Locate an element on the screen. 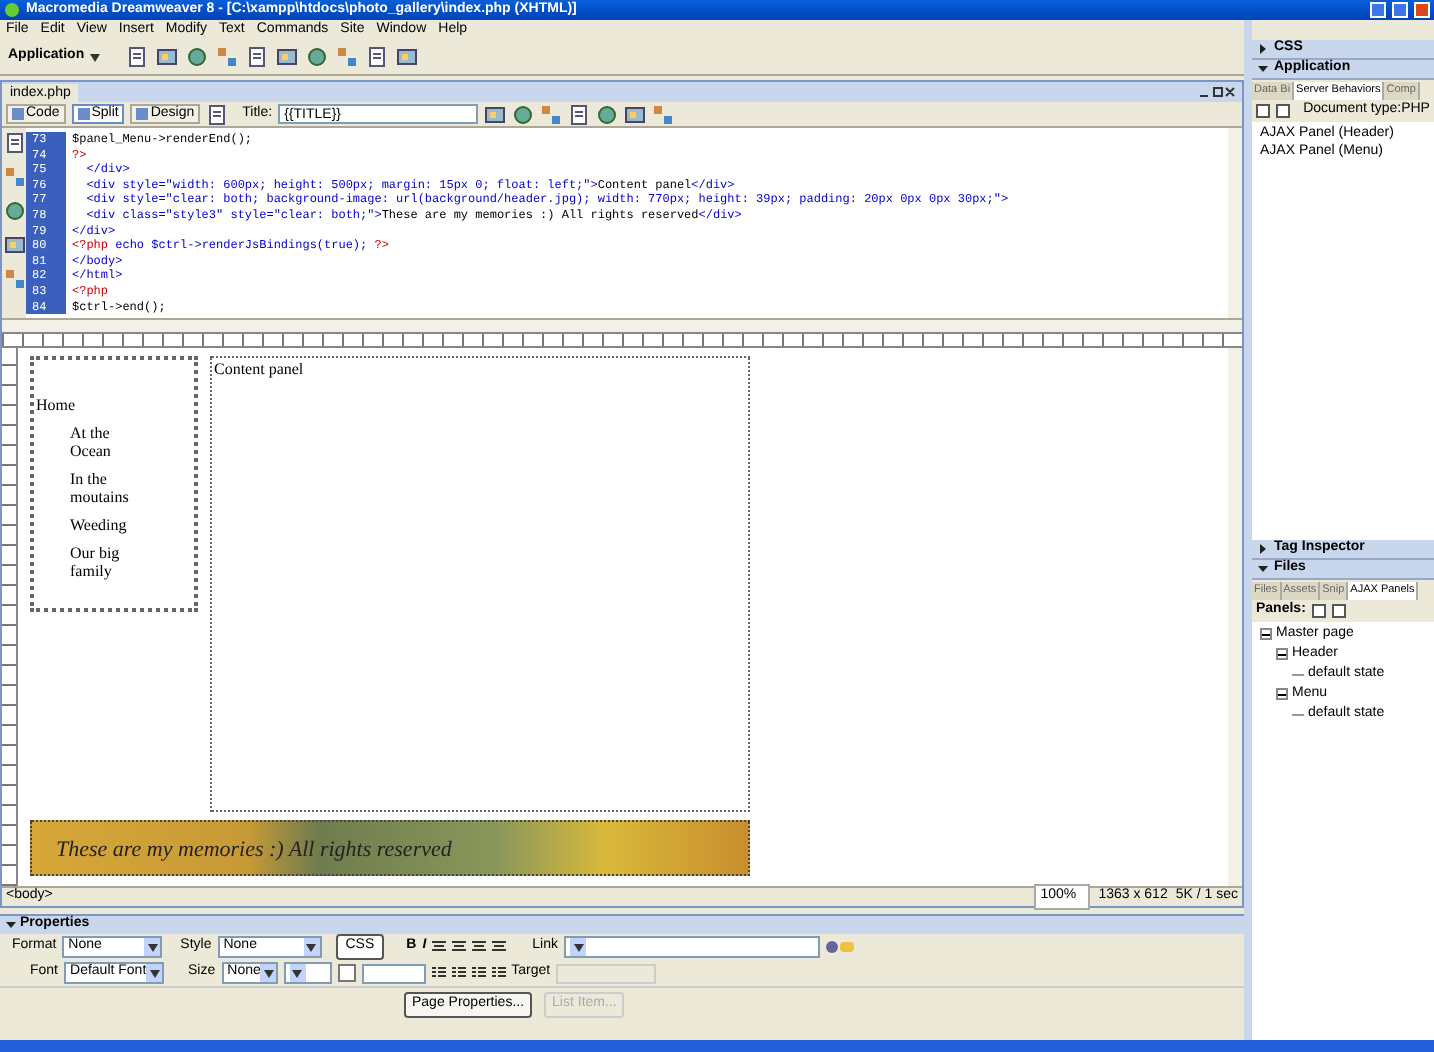 Image resolution: width=1434 pixels, height=1052 pixels. submenu-link: In the moutains is located at coordinates (112, 488).